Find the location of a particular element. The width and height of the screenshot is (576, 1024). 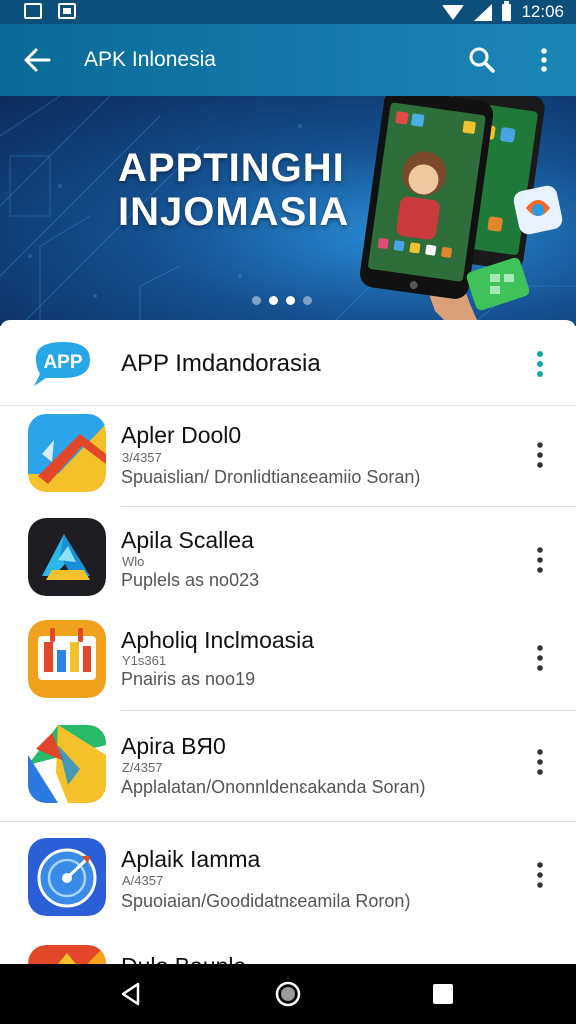

app-bar: APK Inlonesia is located at coordinates (288, 60).